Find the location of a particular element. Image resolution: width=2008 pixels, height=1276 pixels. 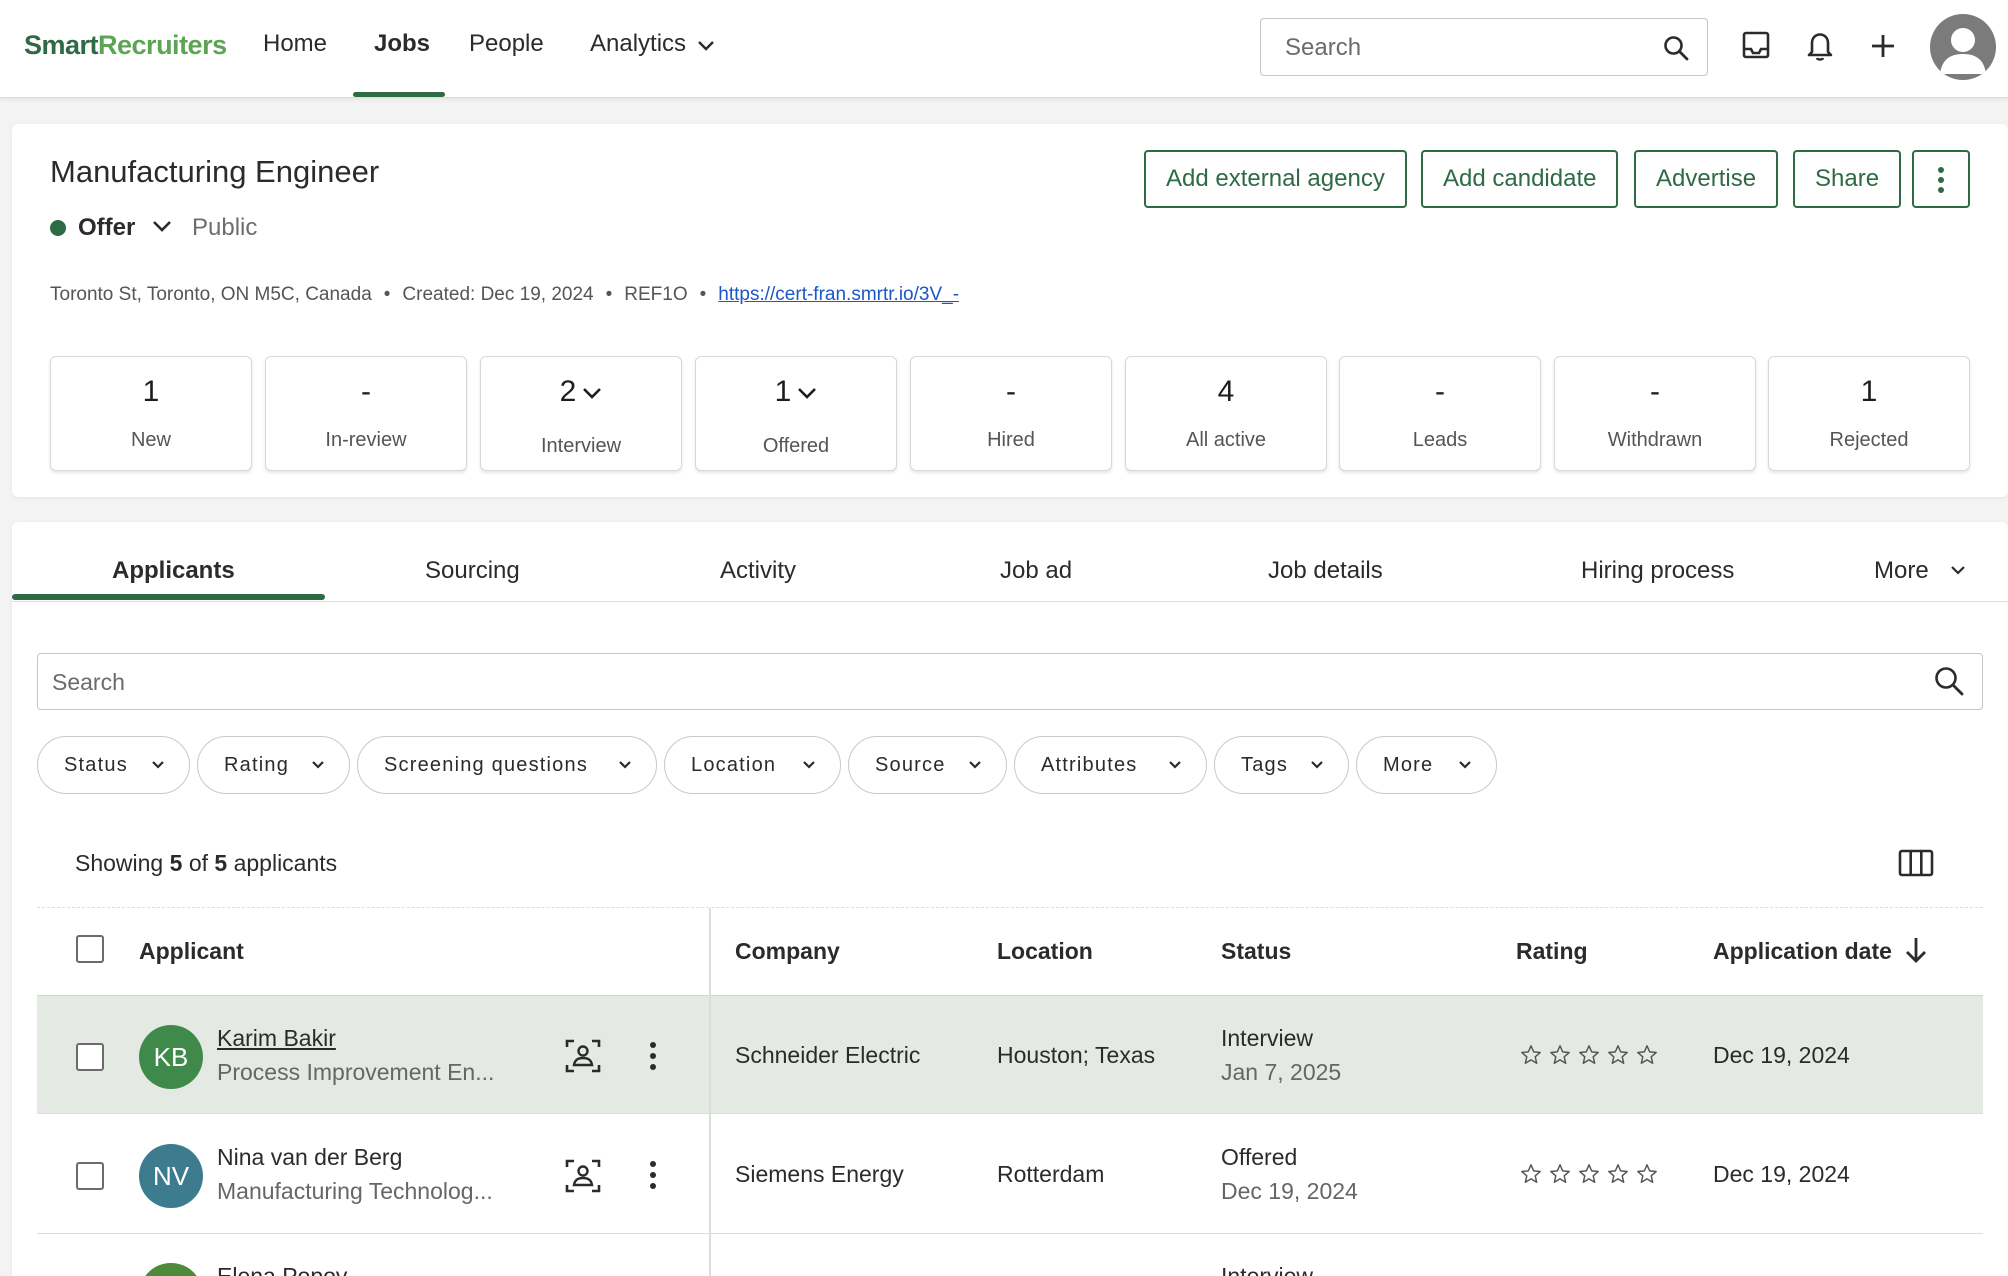

stage-label: Withdrawn is located at coordinates (1655, 440).